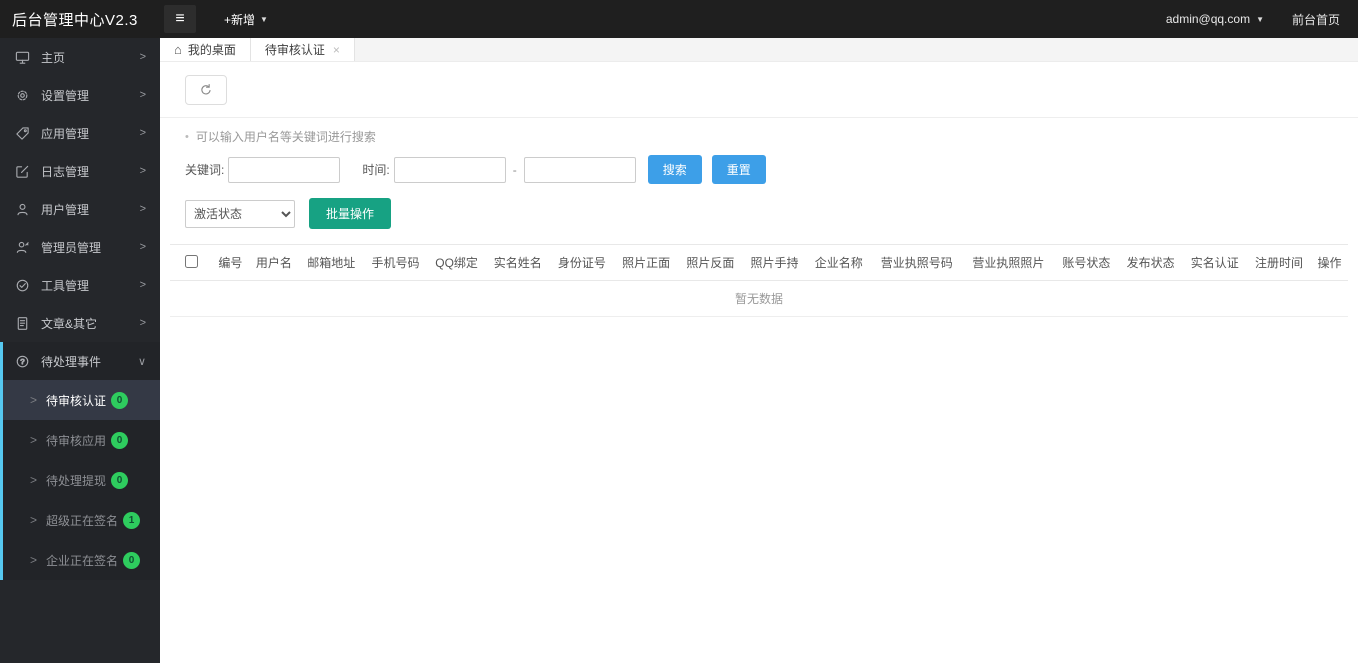 The image size is (1358, 663). I want to click on tab-pending-auth: 待审核认证 ×, so click(302, 49).